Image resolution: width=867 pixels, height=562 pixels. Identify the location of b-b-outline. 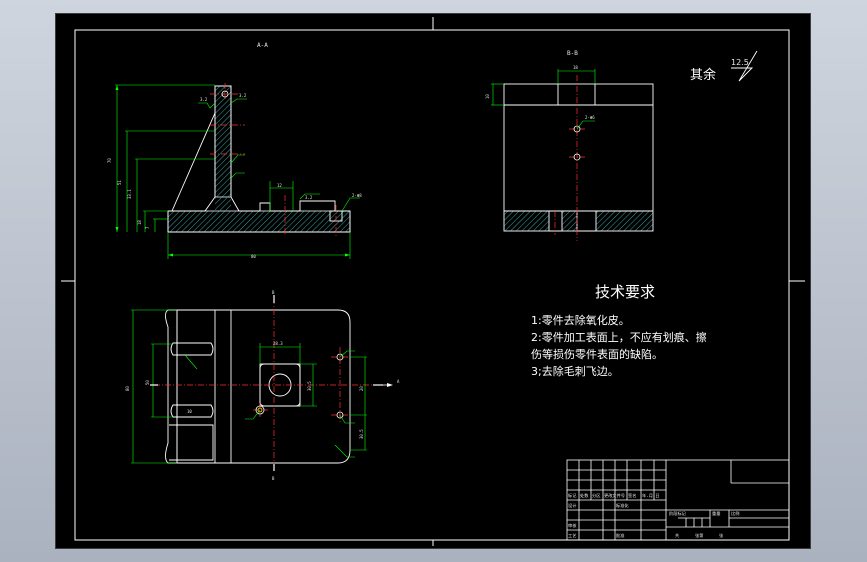
(578, 157).